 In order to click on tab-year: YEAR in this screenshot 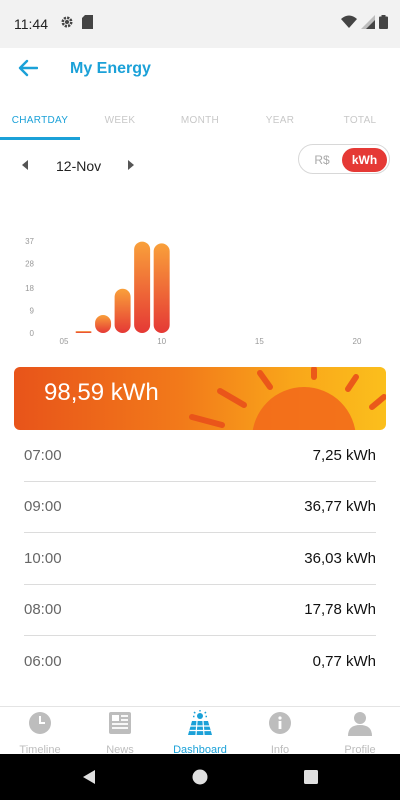, I will do `click(280, 120)`.